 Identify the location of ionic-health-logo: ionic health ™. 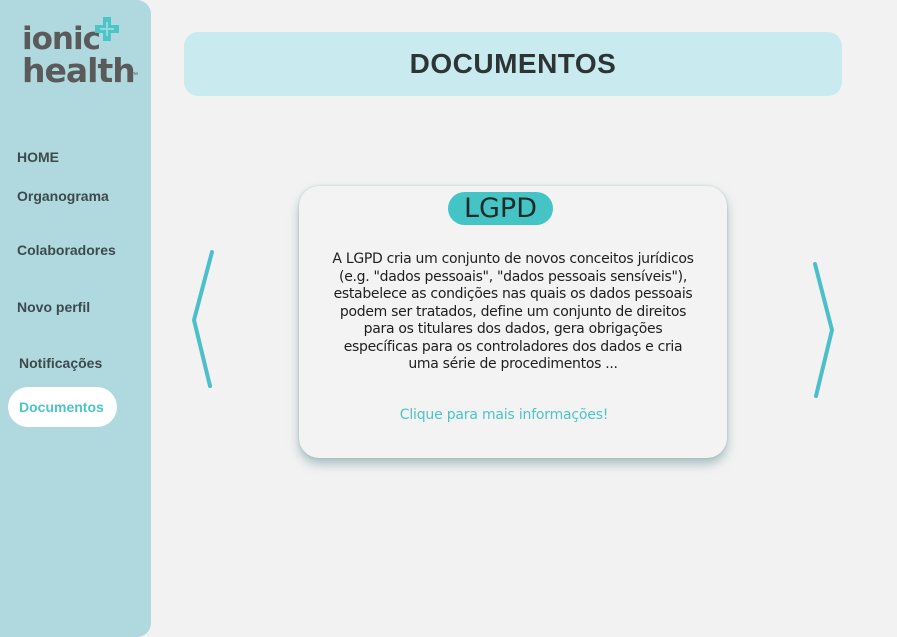
(80, 51).